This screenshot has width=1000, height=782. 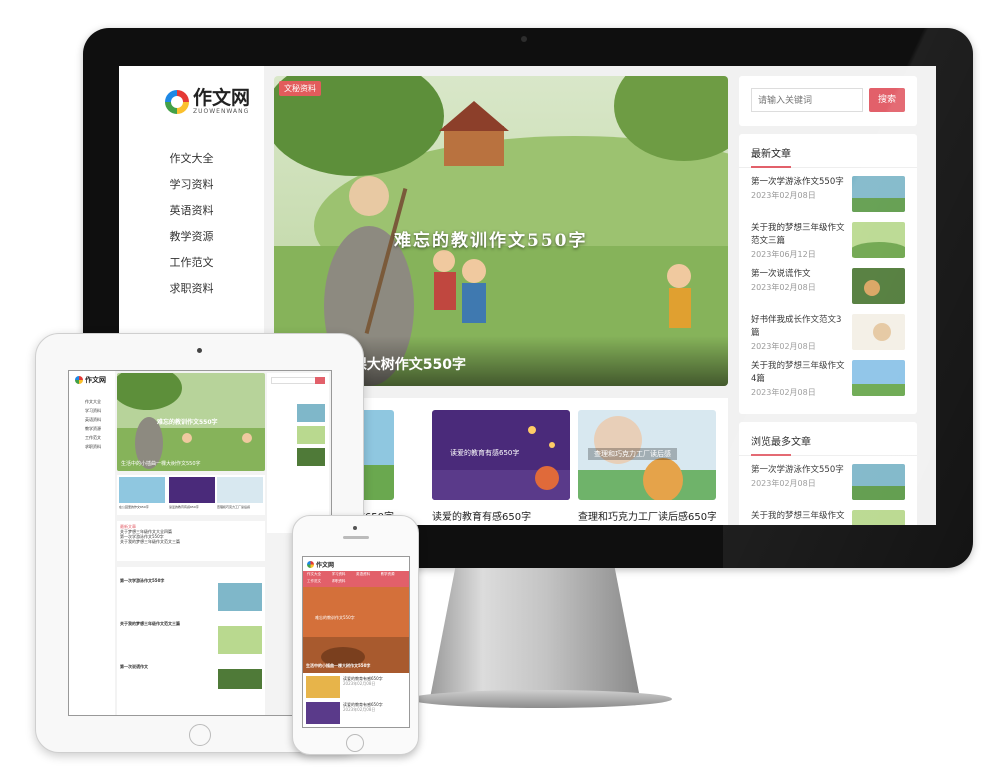 I want to click on category-badge: 文秘资料, so click(x=300, y=88).